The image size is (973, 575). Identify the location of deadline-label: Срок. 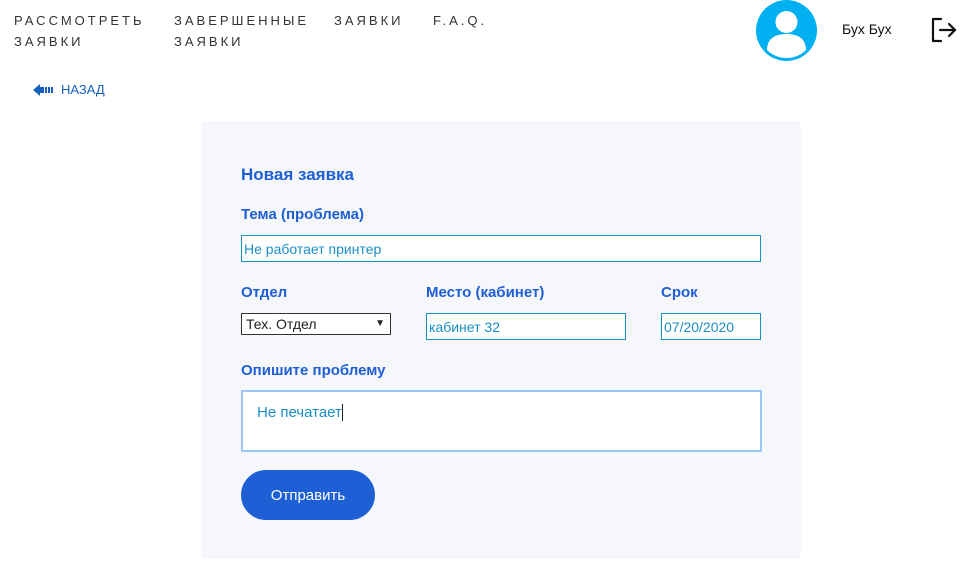
(679, 292).